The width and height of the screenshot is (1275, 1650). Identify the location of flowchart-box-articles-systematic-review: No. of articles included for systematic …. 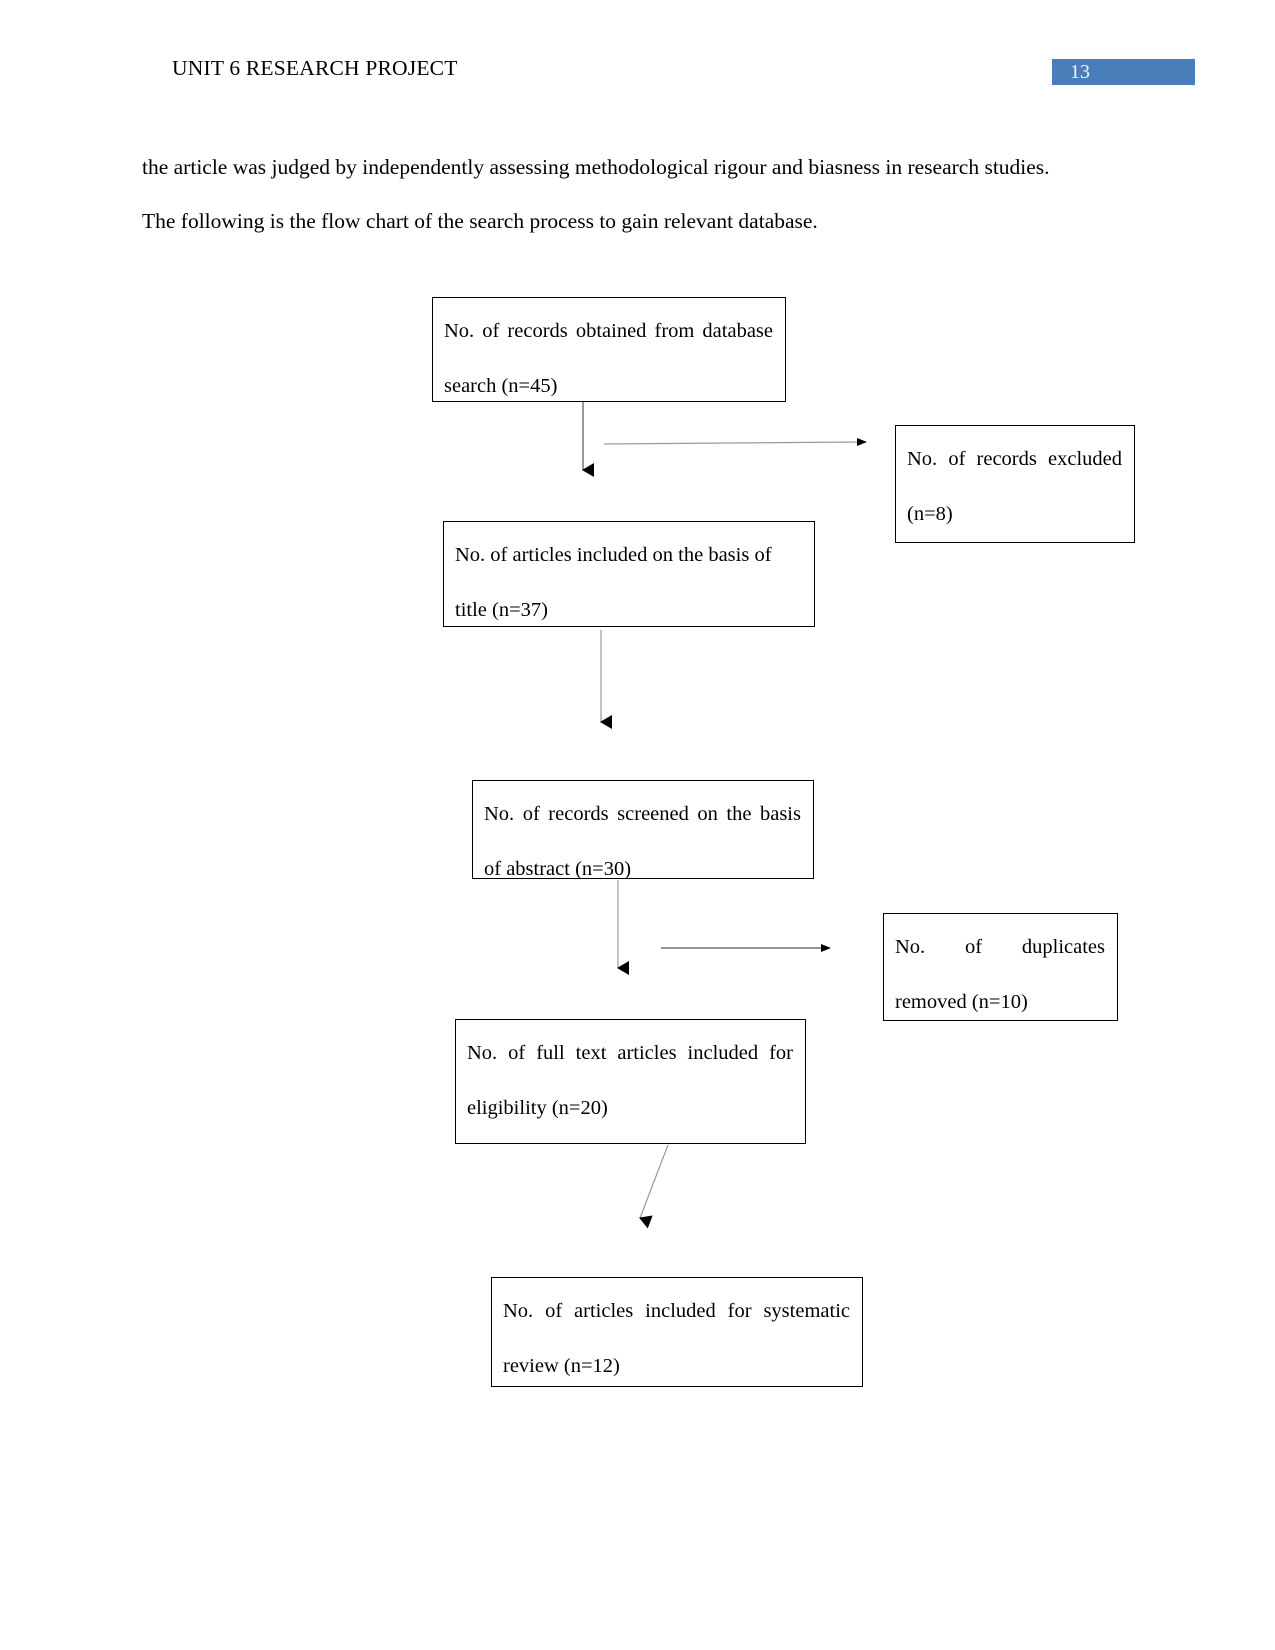
(677, 1332).